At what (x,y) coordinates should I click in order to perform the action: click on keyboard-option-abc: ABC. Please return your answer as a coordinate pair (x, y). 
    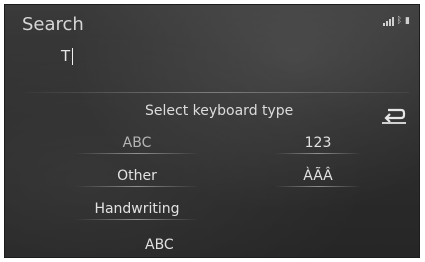
    Looking at the image, I should click on (137, 144).